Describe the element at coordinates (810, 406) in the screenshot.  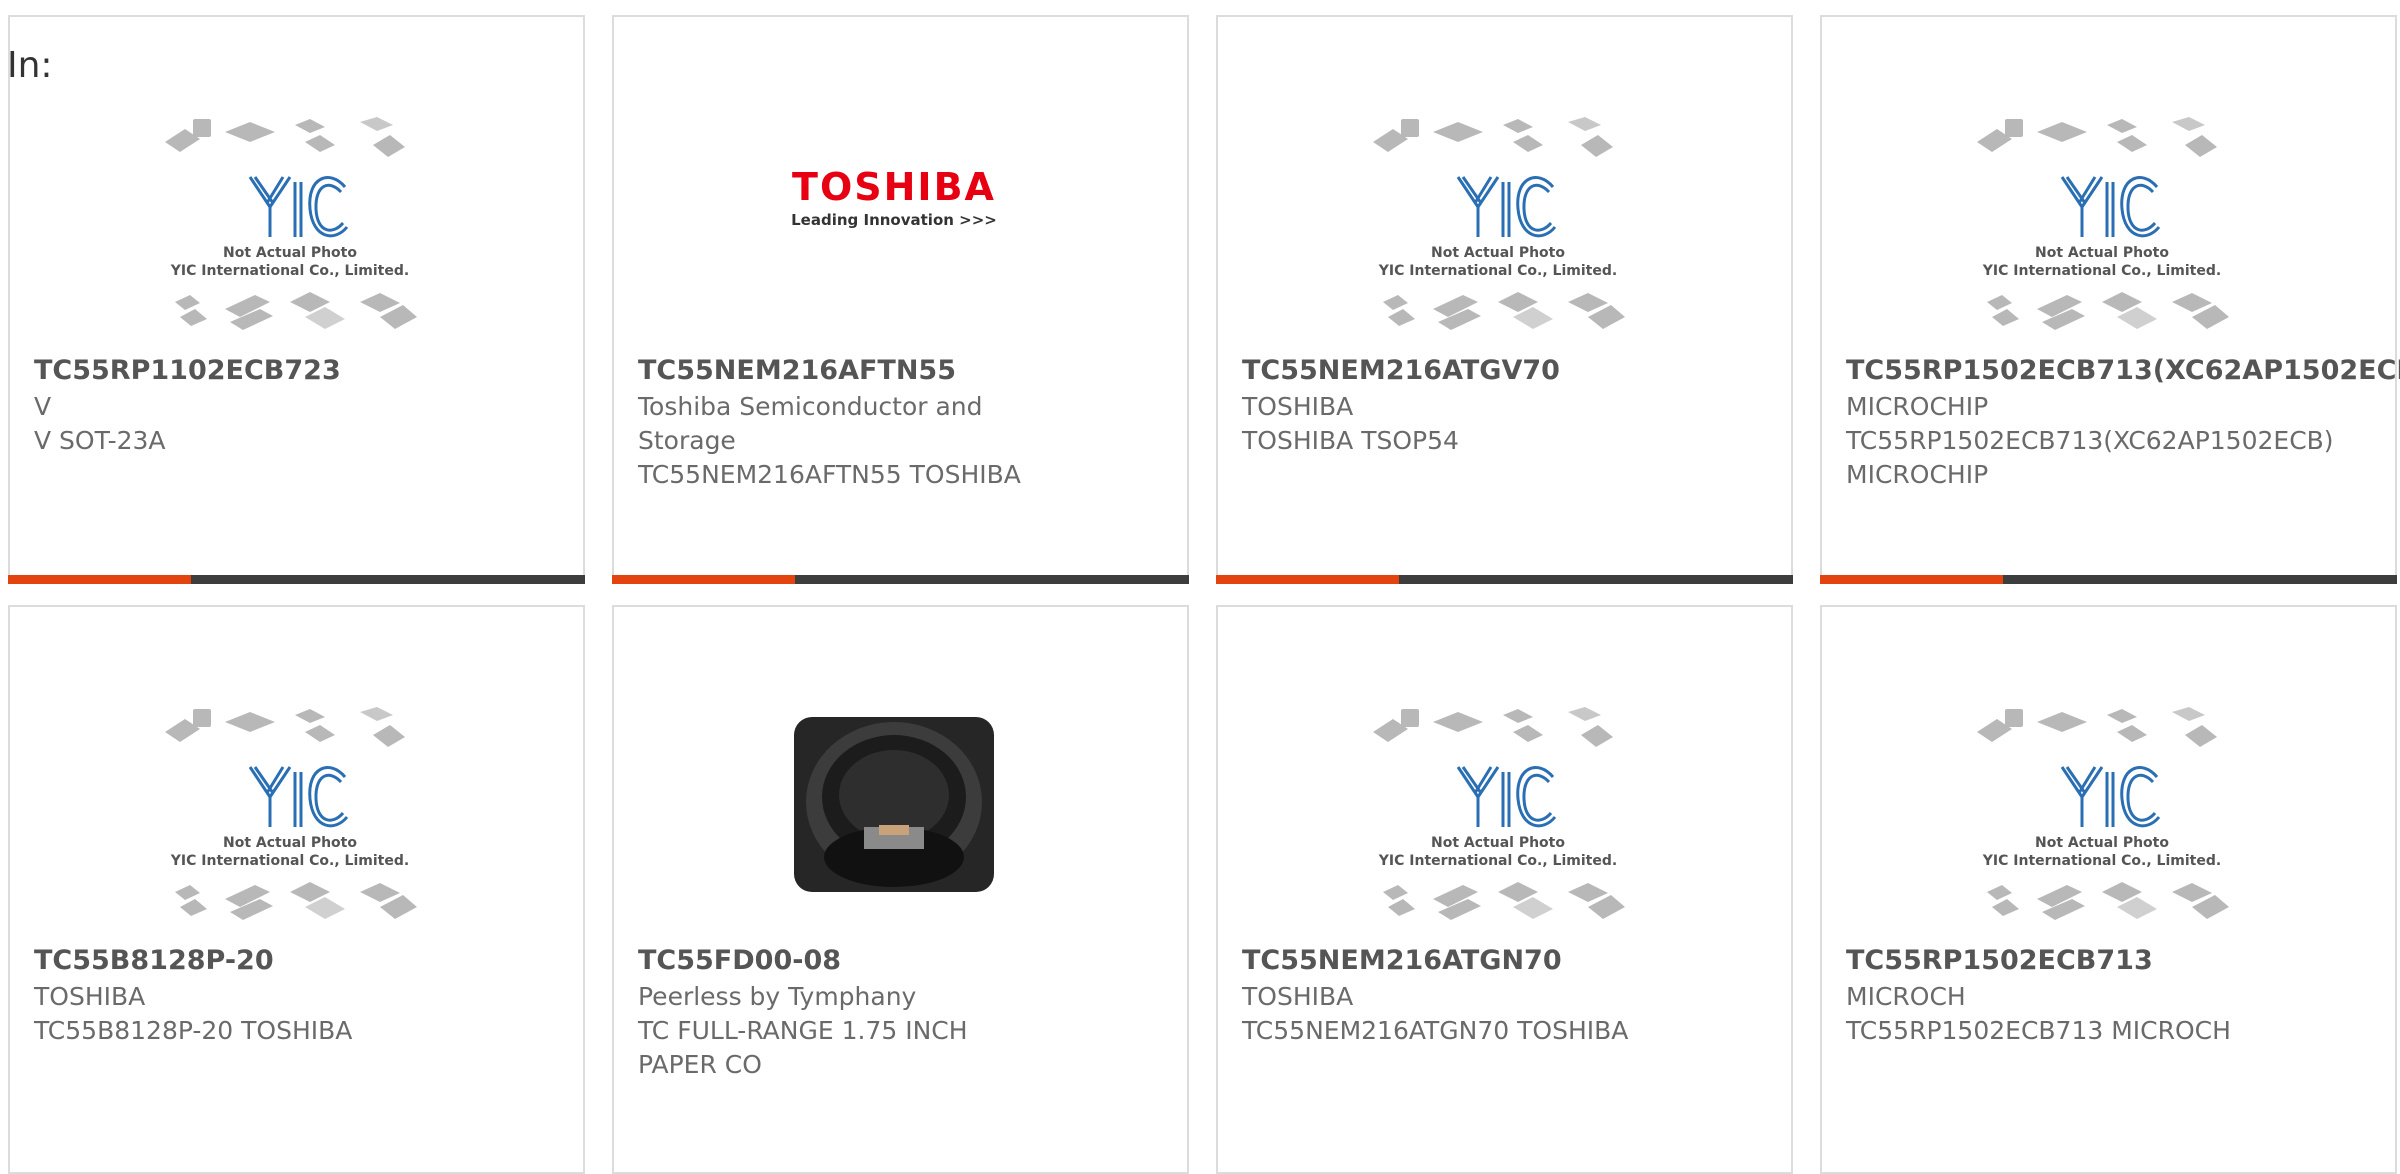
I see `product-manufacturer: Toshiba Semiconductor and` at that location.